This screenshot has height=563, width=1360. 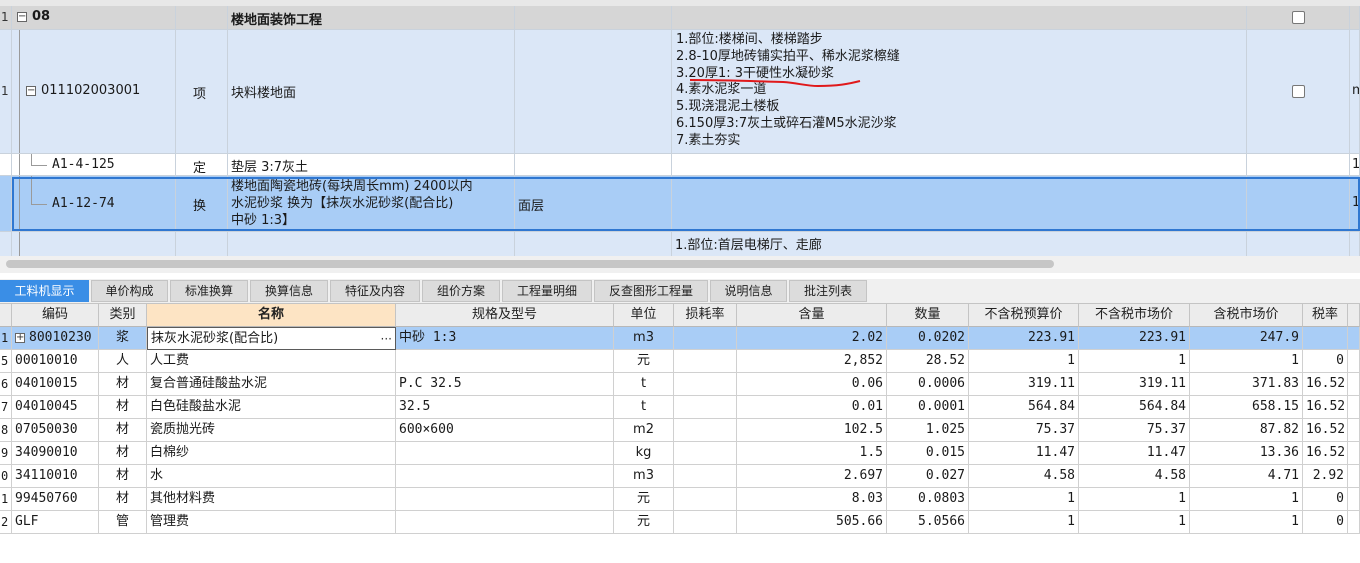 I want to click on material-tax-market-price: 87.82, so click(x=1246, y=430).